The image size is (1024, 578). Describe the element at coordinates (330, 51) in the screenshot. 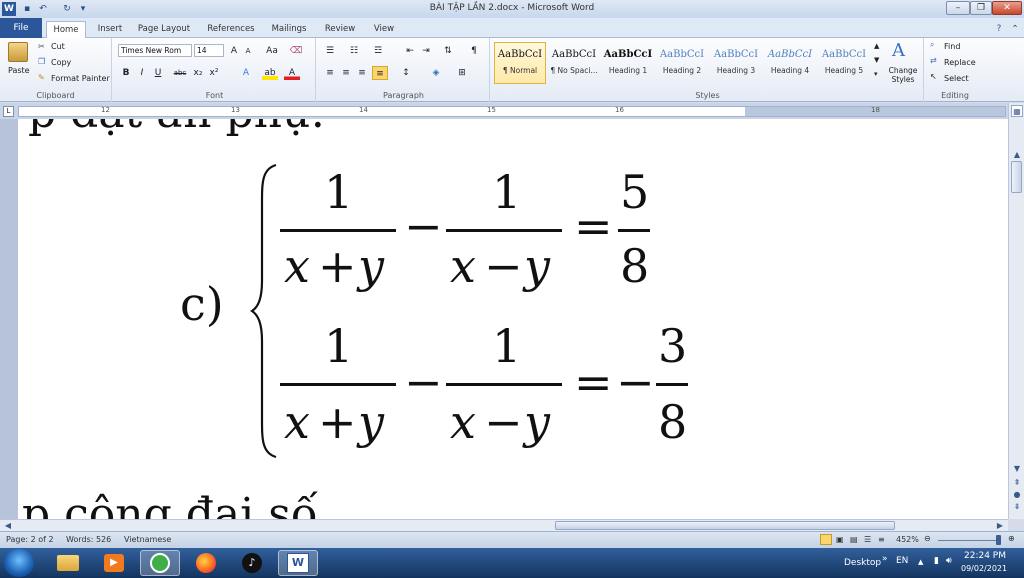

I see `bullets-icon: ☰` at that location.